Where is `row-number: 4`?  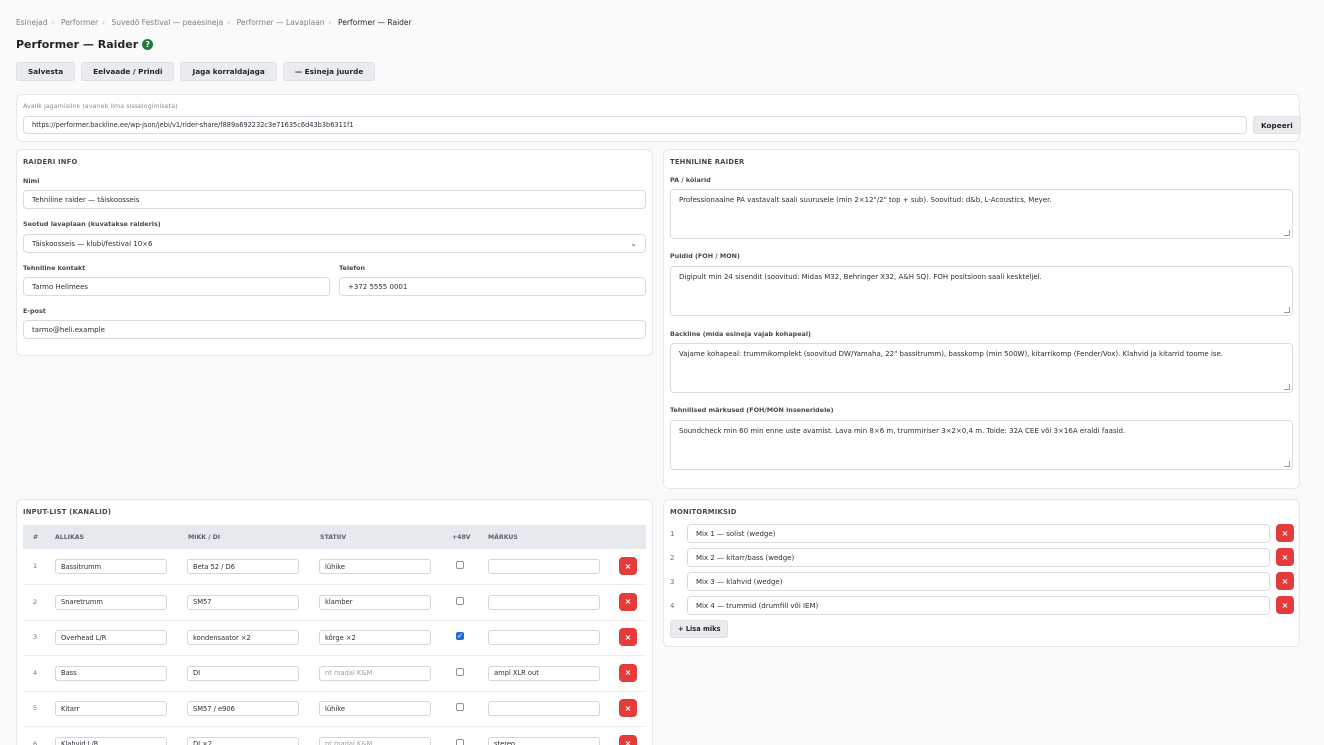
row-number: 4 is located at coordinates (35, 672).